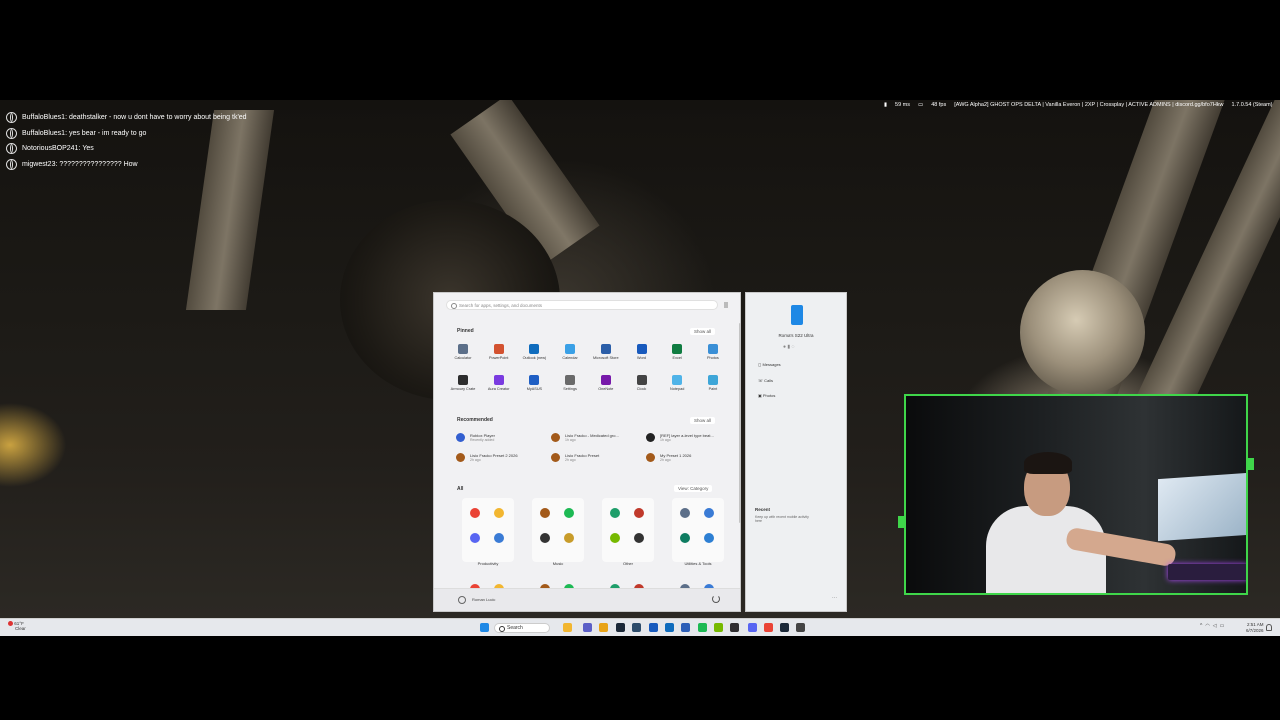  What do you see at coordinates (463, 389) in the screenshot?
I see `pinned-app-label: Armoury Crate` at bounding box center [463, 389].